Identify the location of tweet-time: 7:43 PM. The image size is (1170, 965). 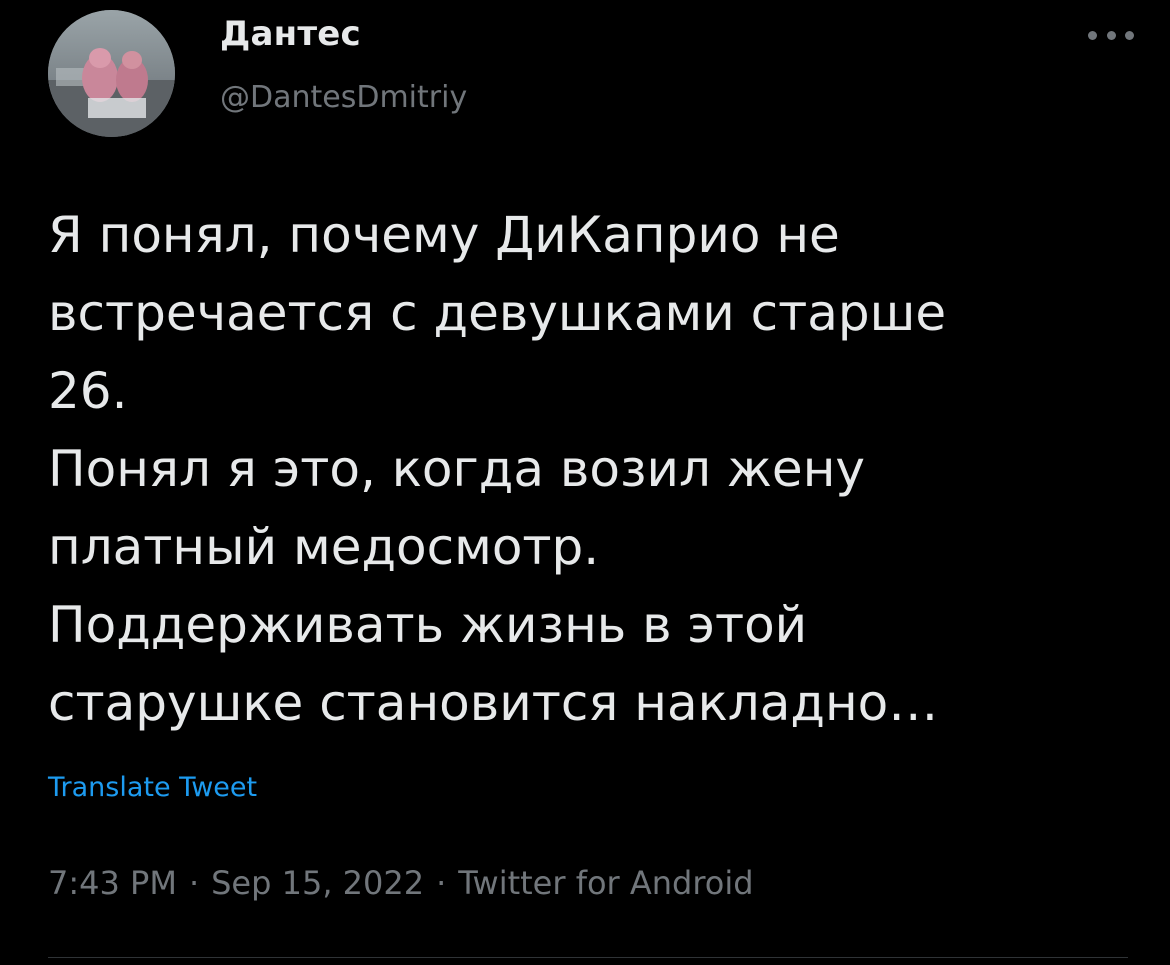
(112, 883).